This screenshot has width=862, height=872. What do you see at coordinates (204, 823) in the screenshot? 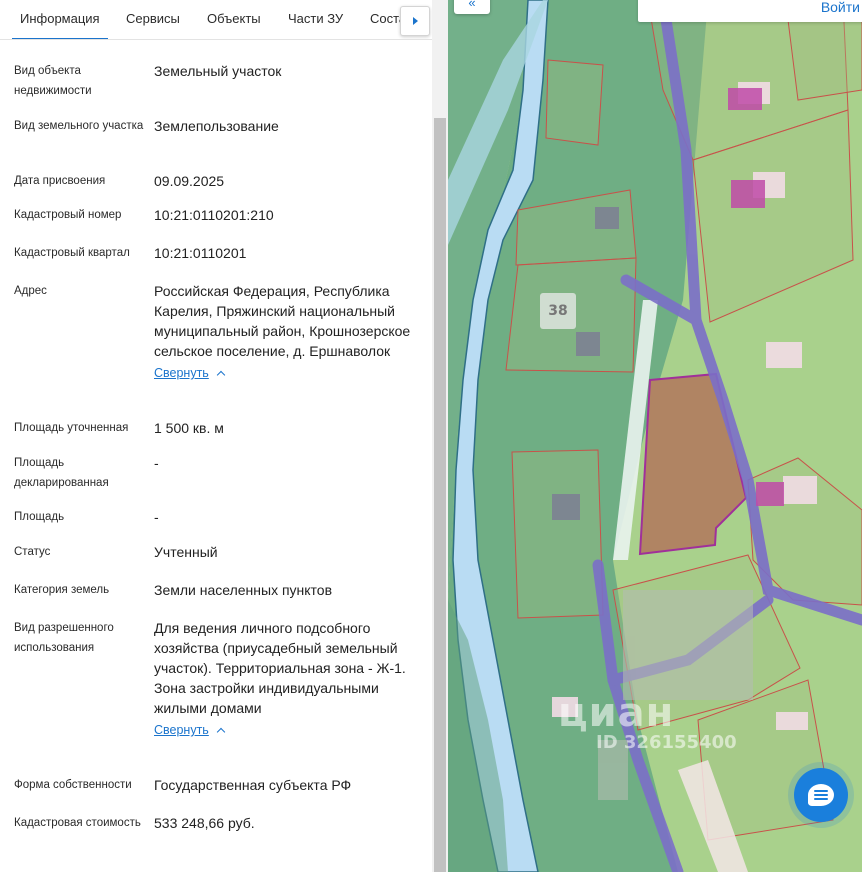
I see `cadastral-cost-value: 533 248,66 руб.` at bounding box center [204, 823].